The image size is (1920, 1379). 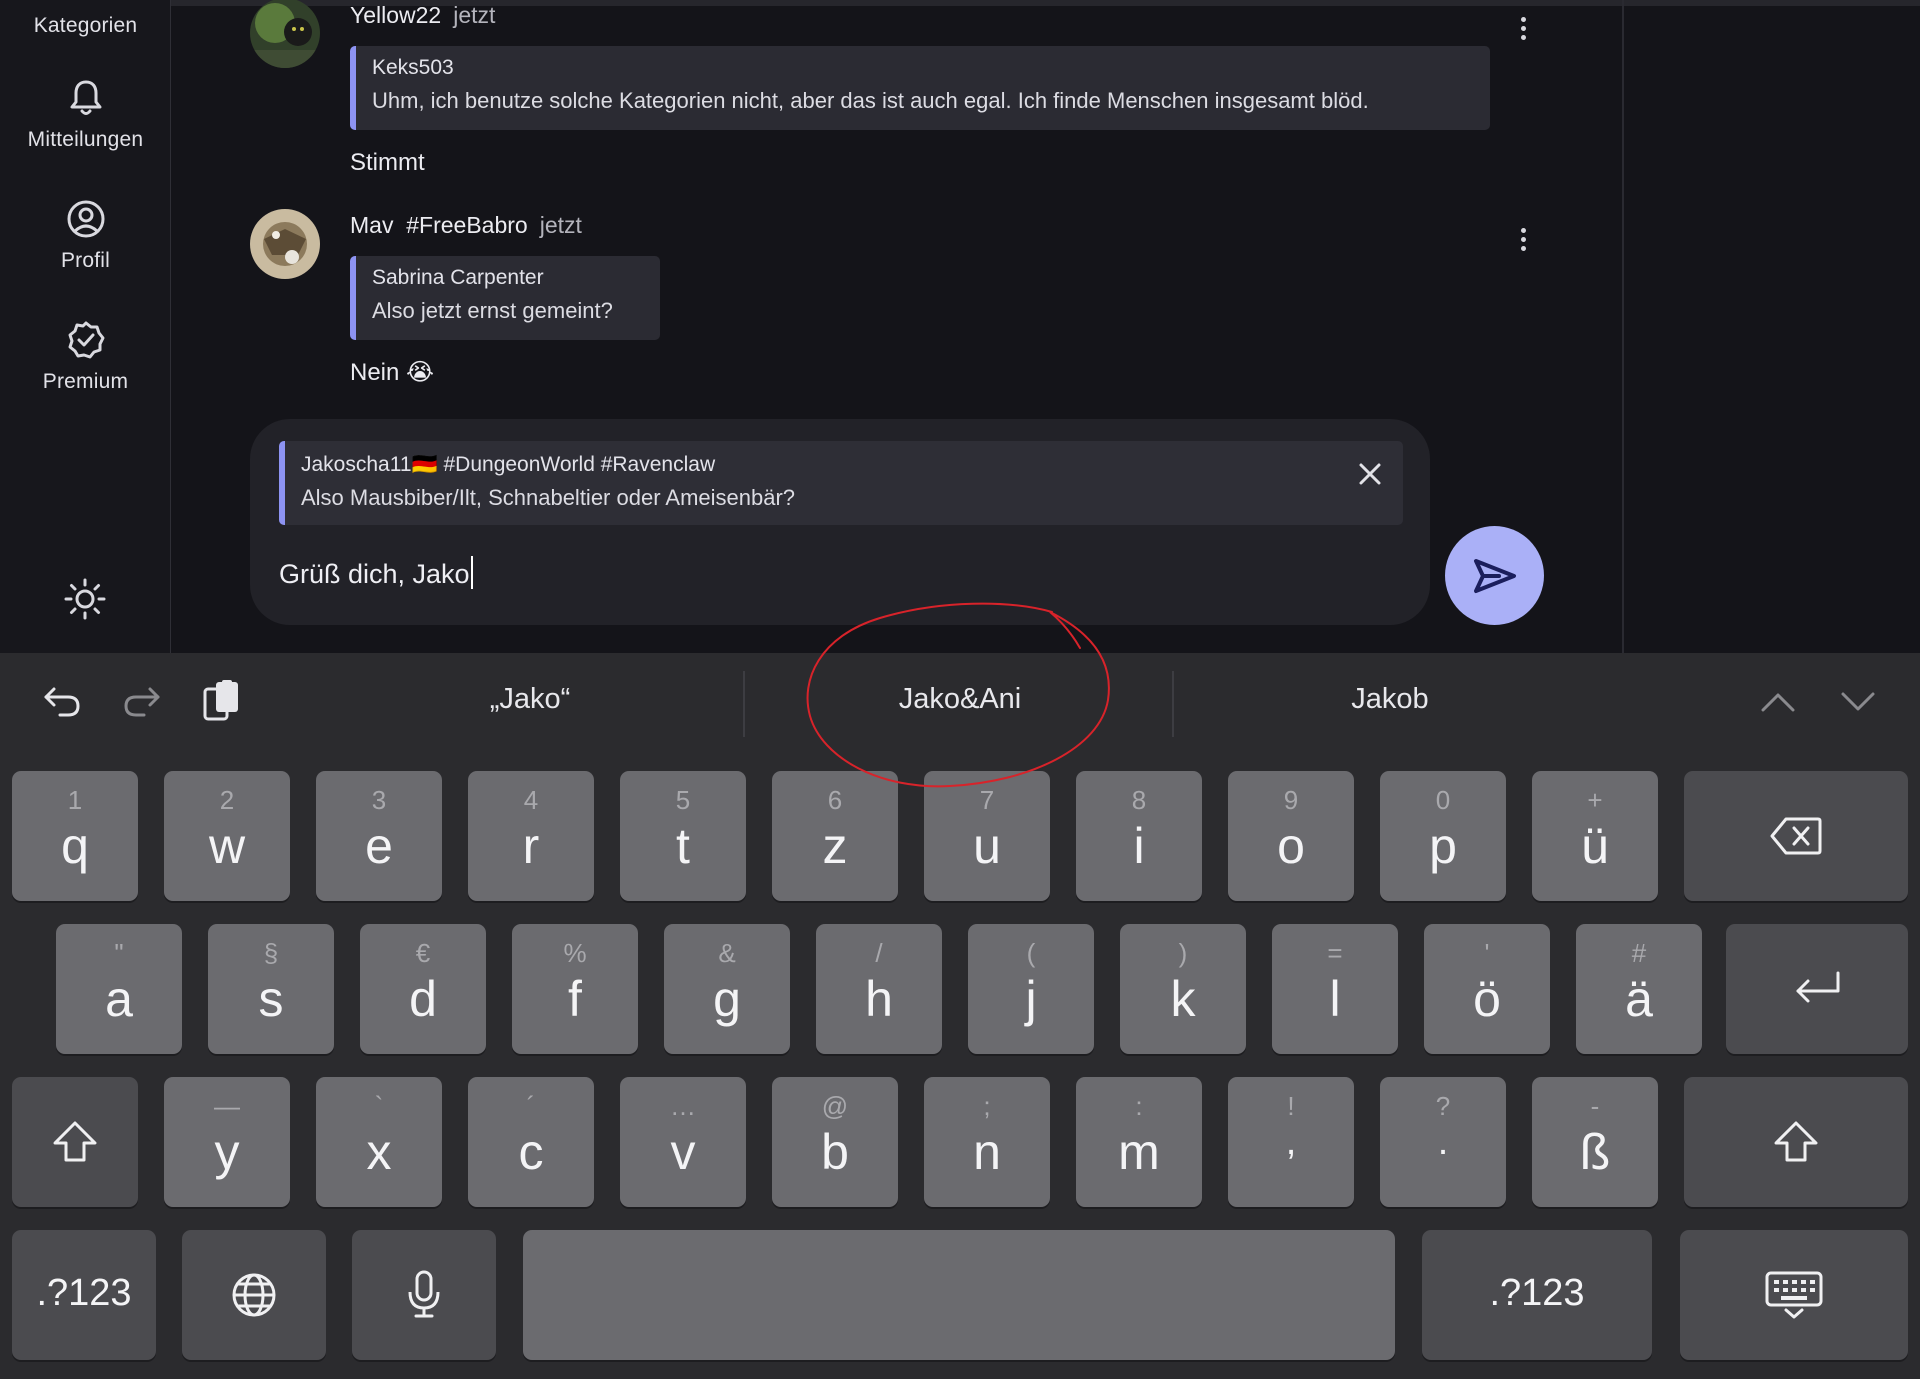 I want to click on key-k: ) k, so click(x=1183, y=989).